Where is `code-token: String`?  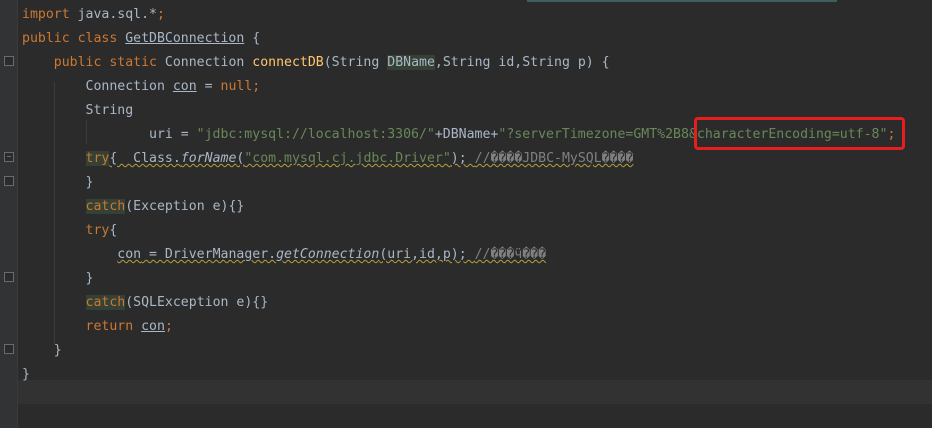
code-token: String is located at coordinates (78, 110).